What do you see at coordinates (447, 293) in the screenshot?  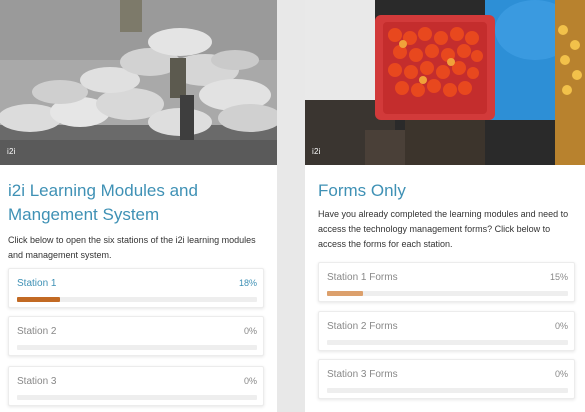 I see `station-1-forms-progress-track` at bounding box center [447, 293].